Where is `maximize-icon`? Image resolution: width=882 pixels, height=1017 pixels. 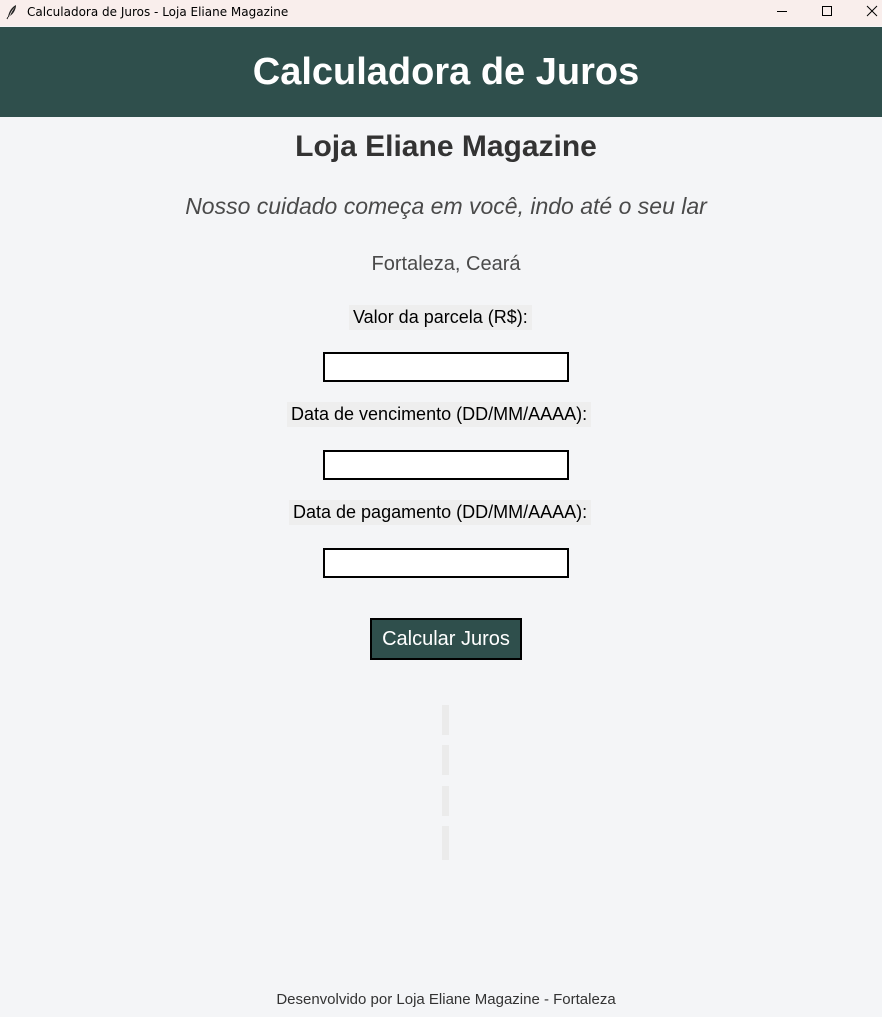
maximize-icon is located at coordinates (827, 13).